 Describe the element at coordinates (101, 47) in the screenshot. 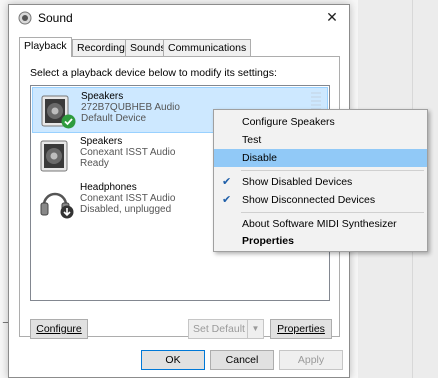

I see `tab-recording: Recording` at that location.